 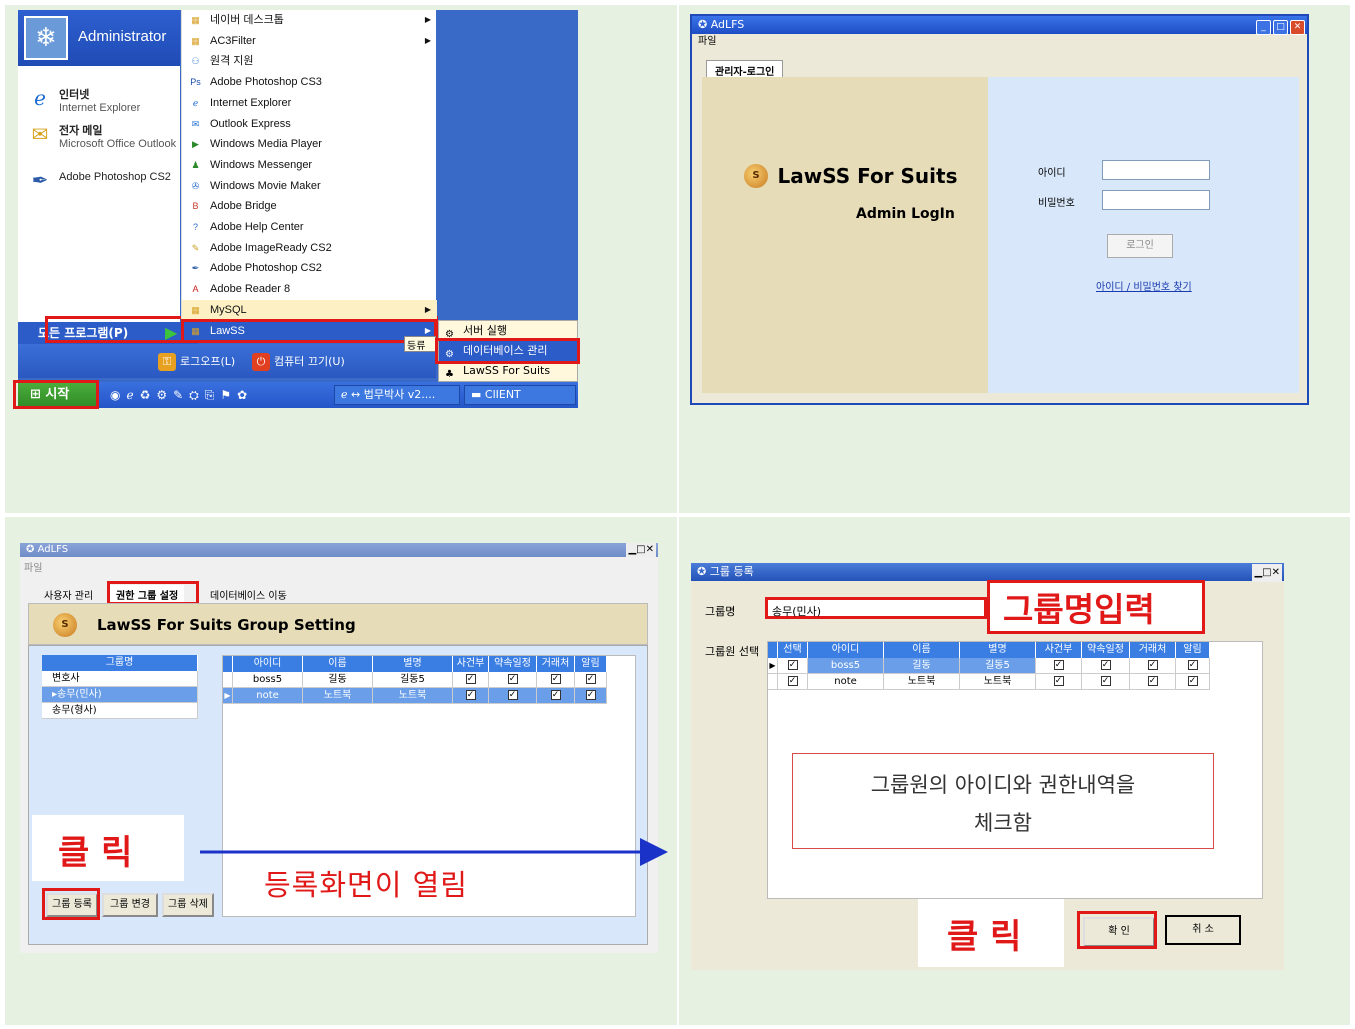 What do you see at coordinates (268, 664) in the screenshot?
I see `col-header: 아이디` at bounding box center [268, 664].